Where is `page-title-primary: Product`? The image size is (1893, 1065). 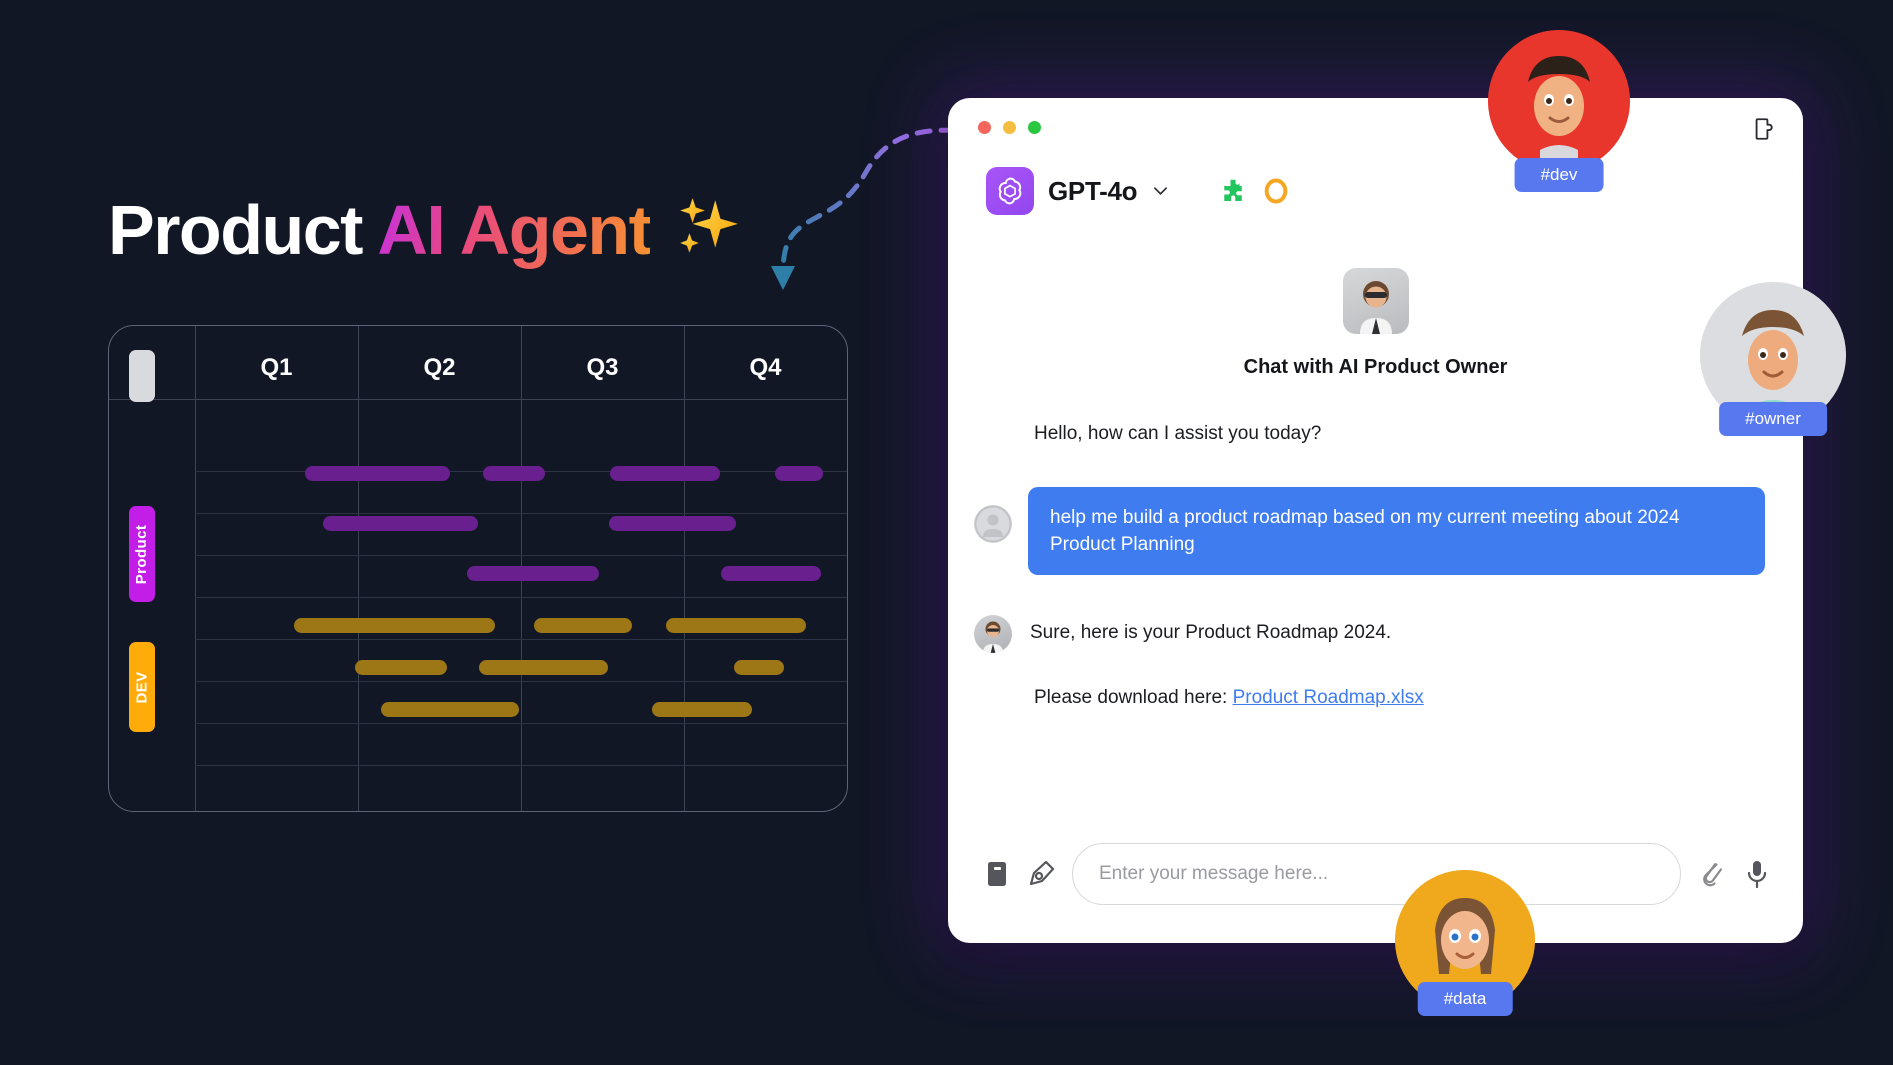
page-title-primary: Product is located at coordinates (235, 230).